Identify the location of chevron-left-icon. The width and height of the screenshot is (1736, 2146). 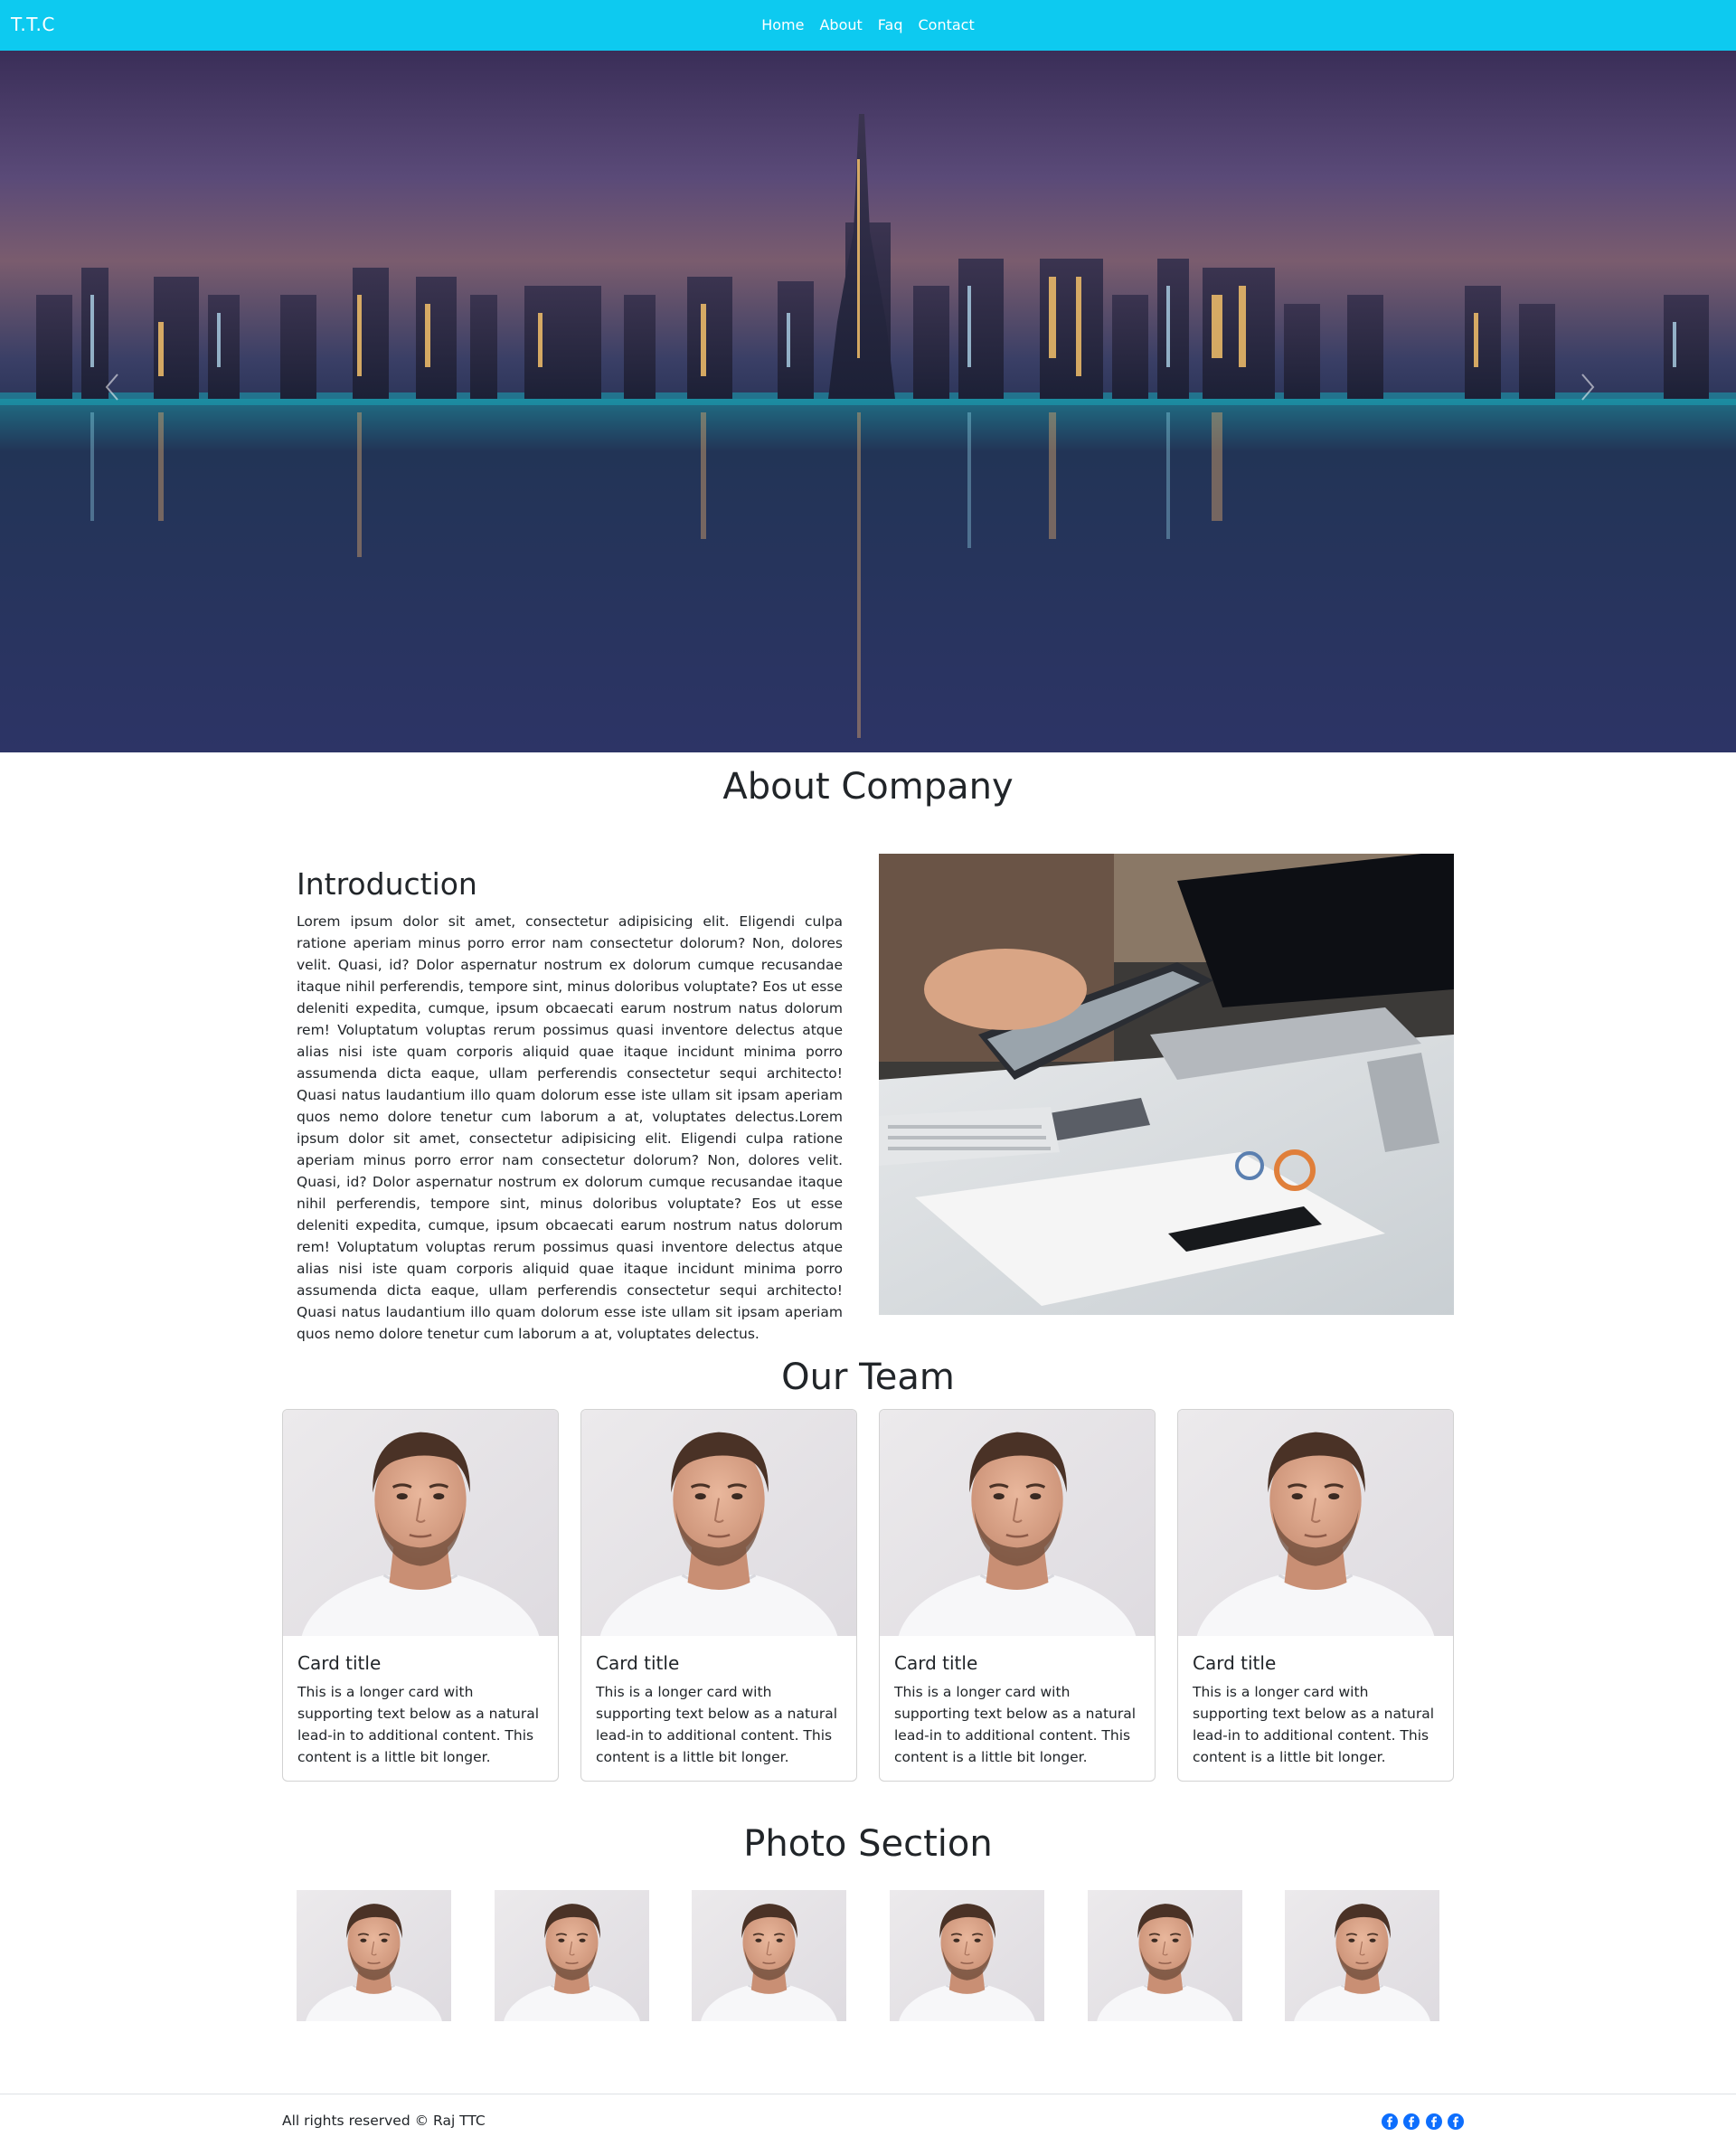
(111, 387).